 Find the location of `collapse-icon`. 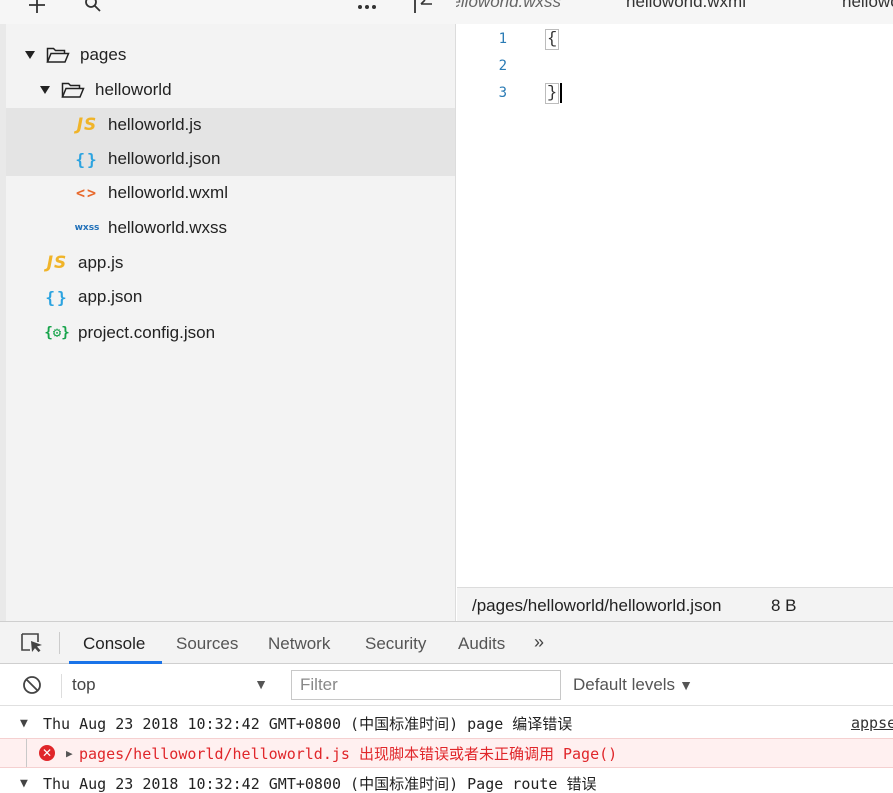

collapse-icon is located at coordinates (423, 6).